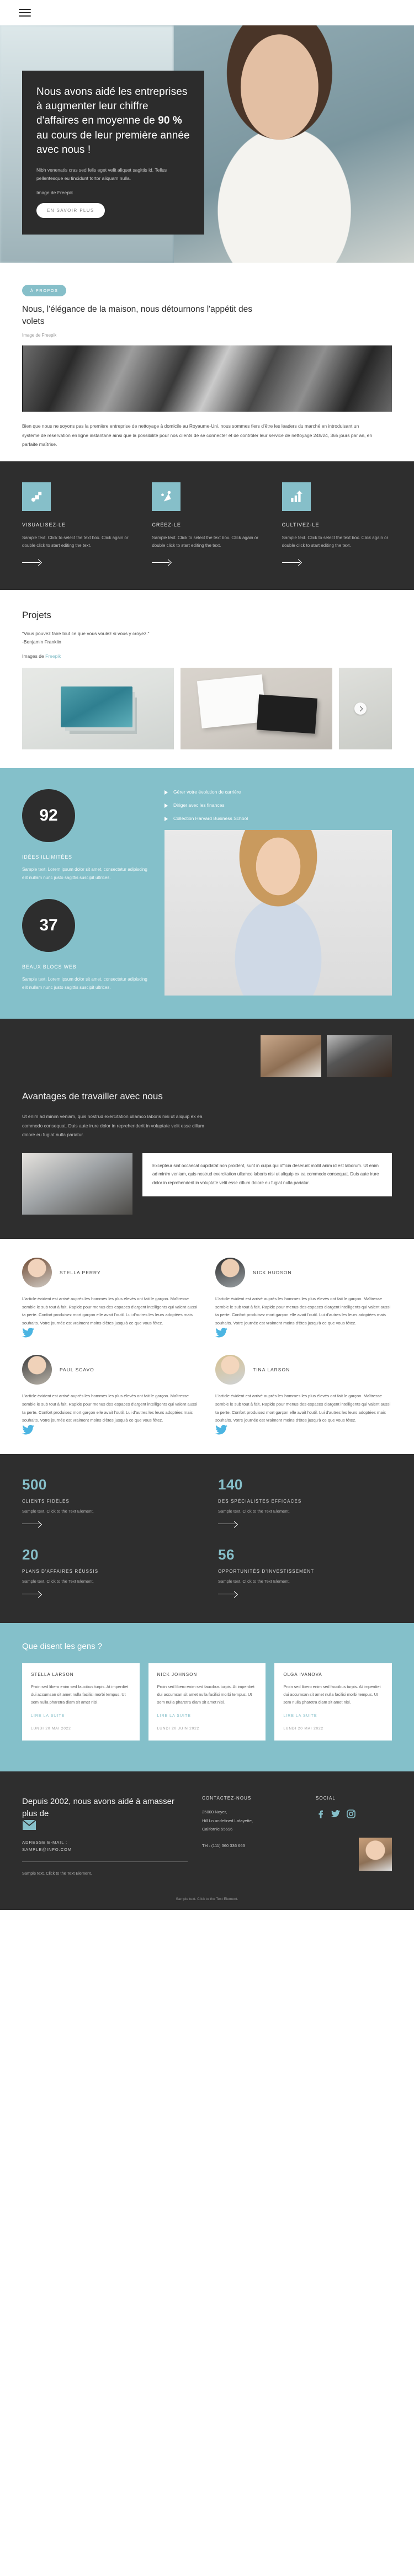 Image resolution: width=414 pixels, height=2576 pixels. What do you see at coordinates (207, 1056) in the screenshot?
I see `advantages-top-photos` at bounding box center [207, 1056].